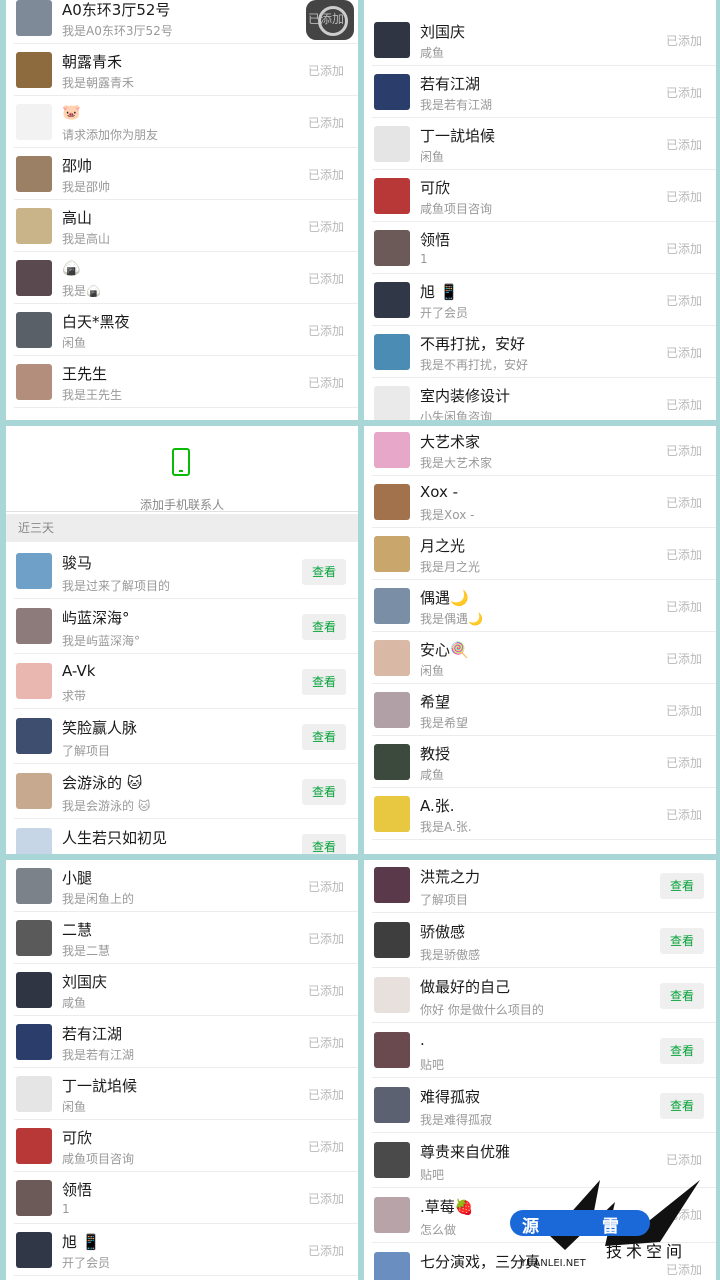  I want to click on contact-row: 希望 我是希望 已添加, so click(540, 710).